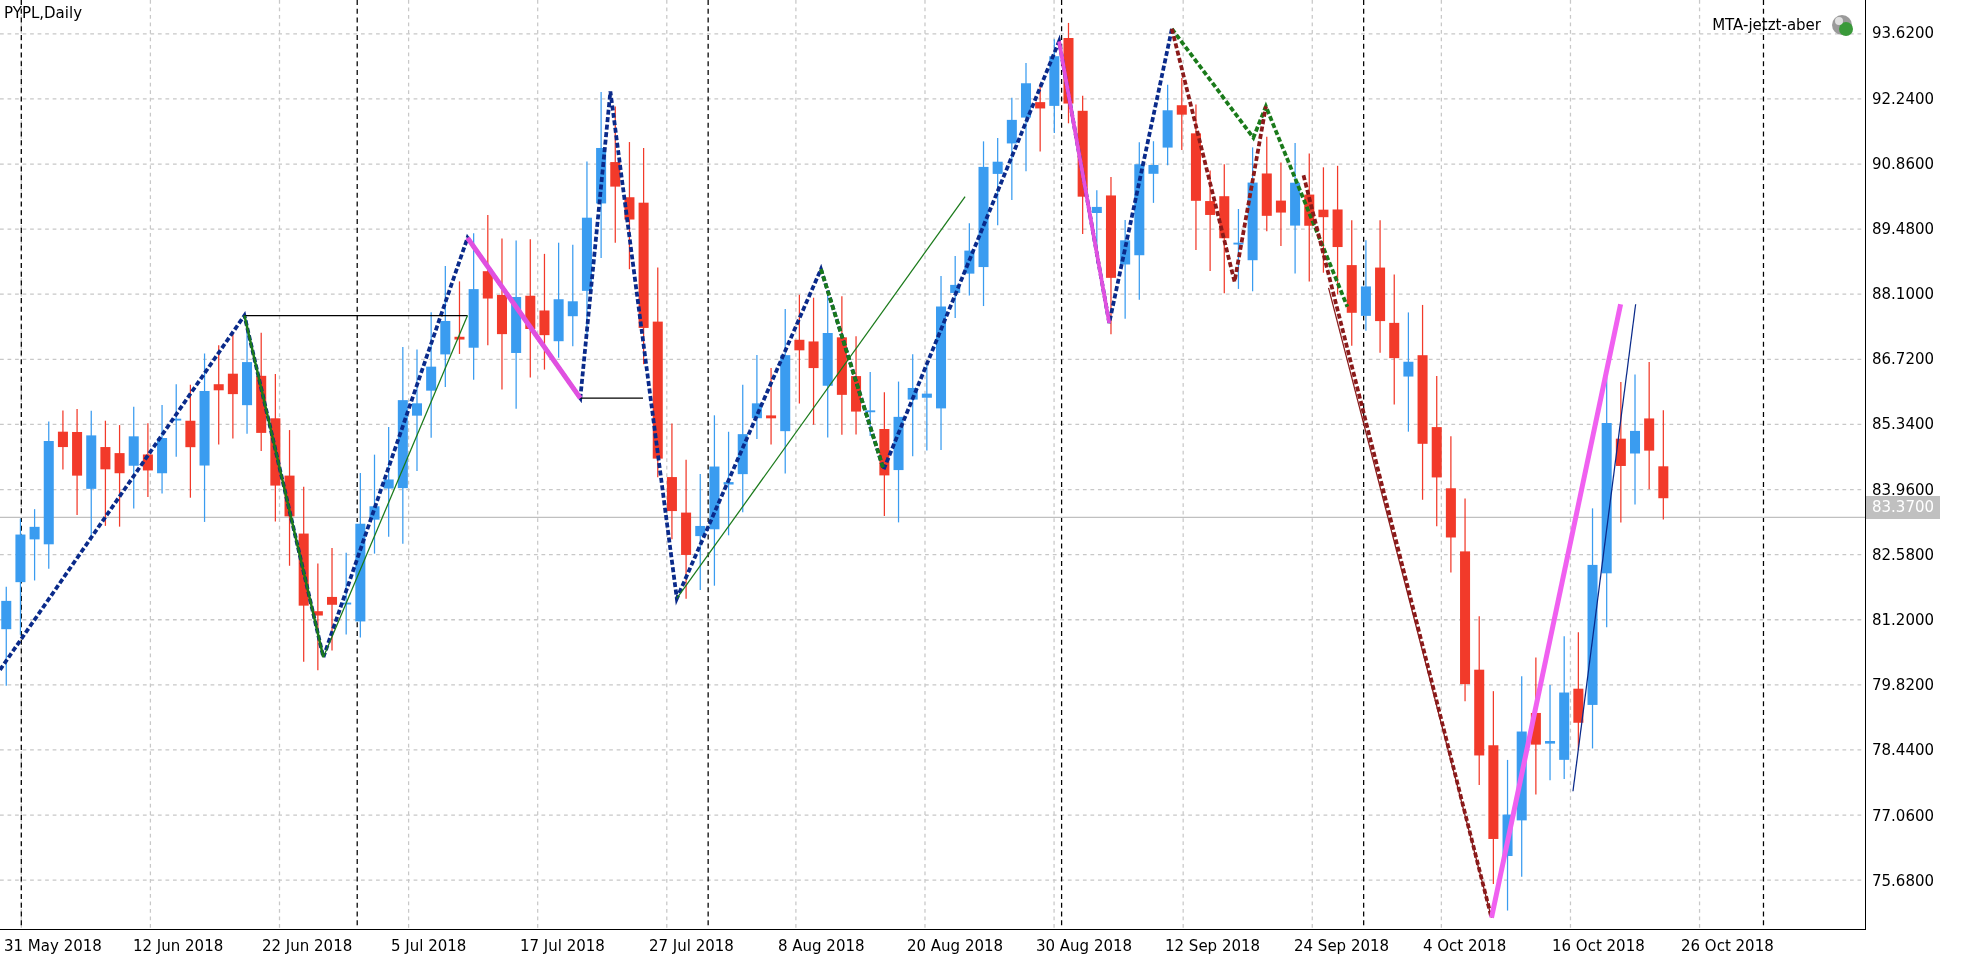 The width and height of the screenshot is (1966, 978). I want to click on date-tick-label: 26 Oct 2018, so click(1727, 946).